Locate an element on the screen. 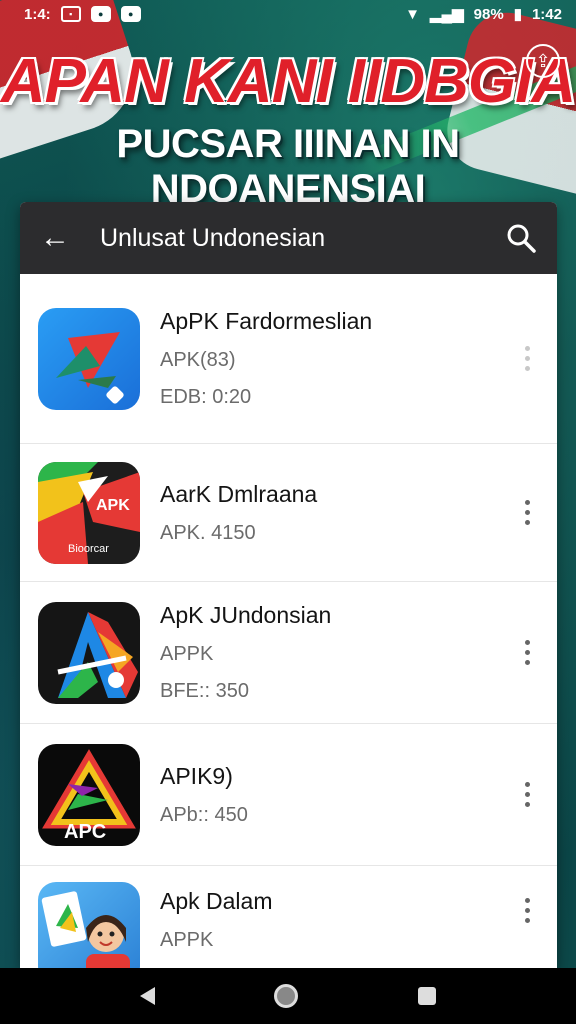 This screenshot has height=1024, width=576. banner-subheadline: PUCSAR IIINAN IN NDOANENSIAI is located at coordinates (288, 166).